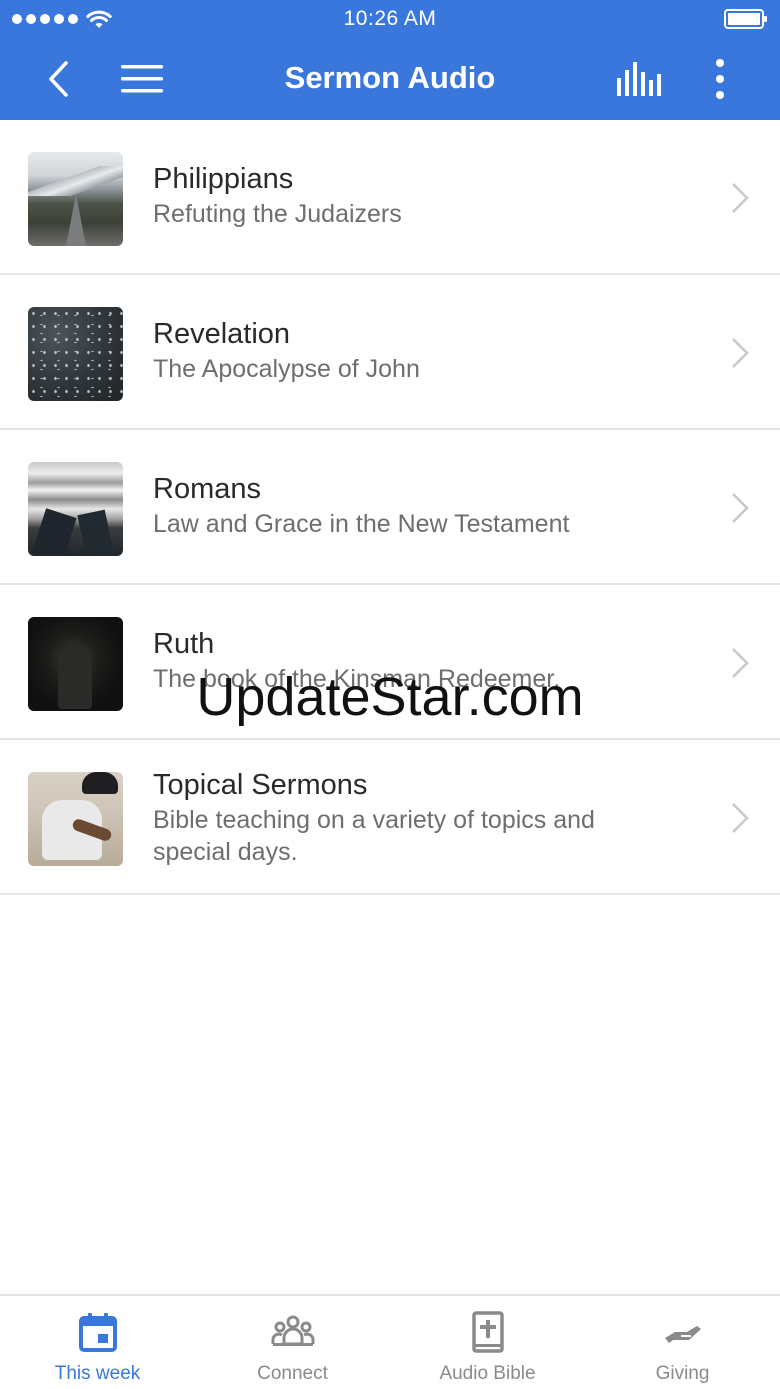 The image size is (780, 1389). Describe the element at coordinates (390, 697) in the screenshot. I see `watermark: UpdateStar.com` at that location.